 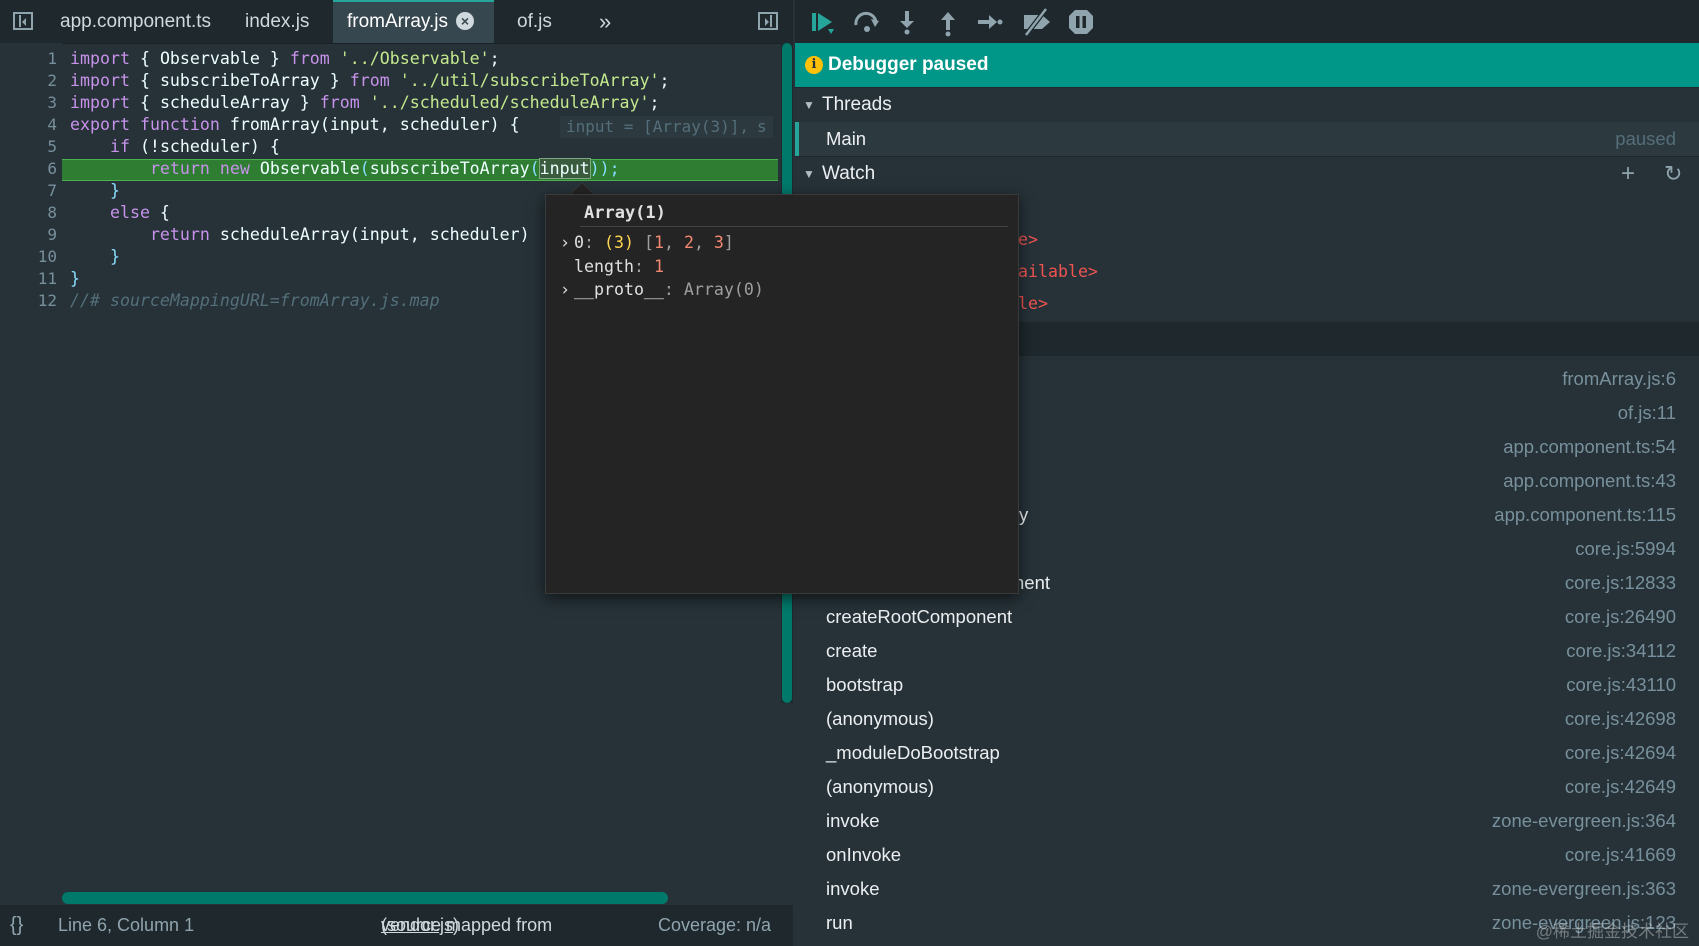 I want to click on frame-location: of.js:11, so click(x=1646, y=412).